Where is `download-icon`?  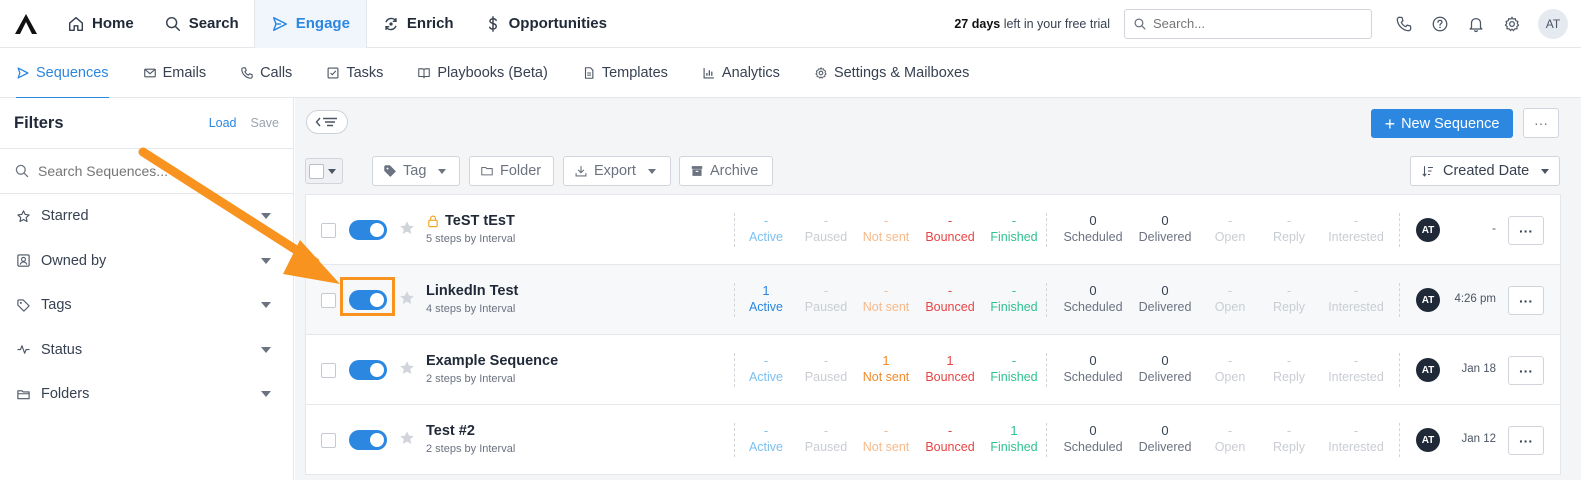 download-icon is located at coordinates (581, 171).